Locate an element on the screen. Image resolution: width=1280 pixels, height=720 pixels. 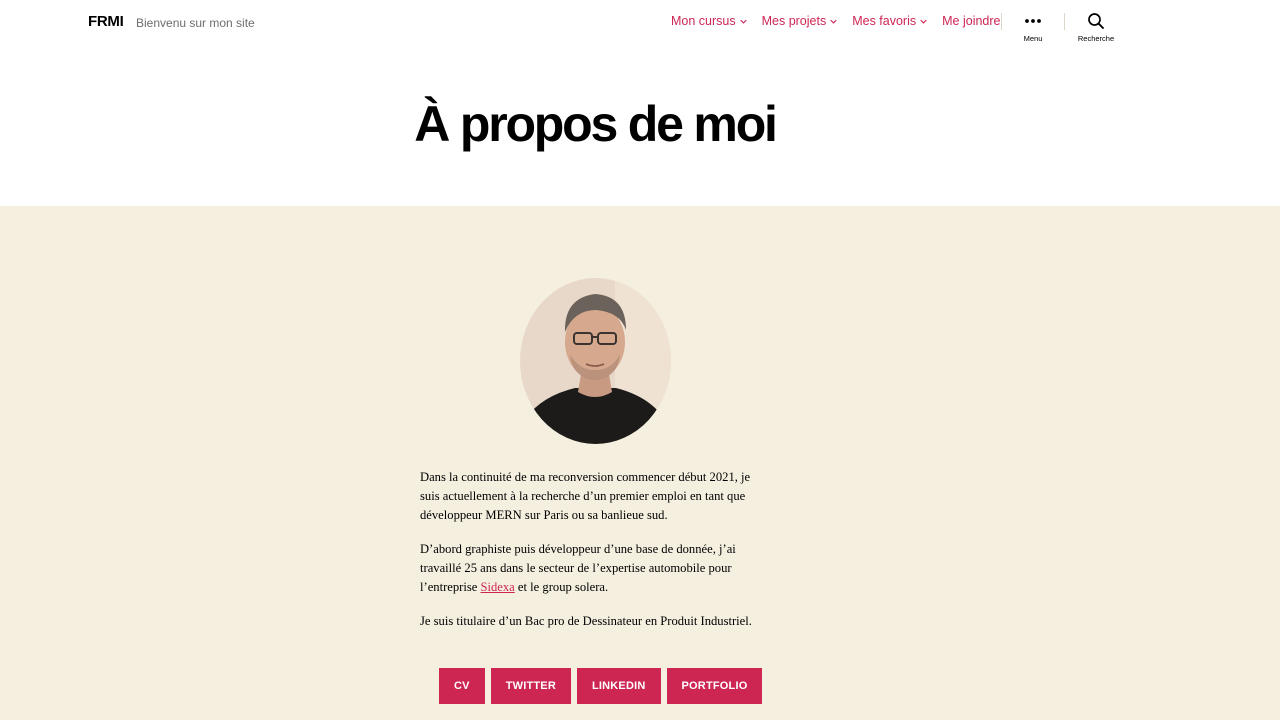
portfolio-button: PORTFOLIO is located at coordinates (714, 686).